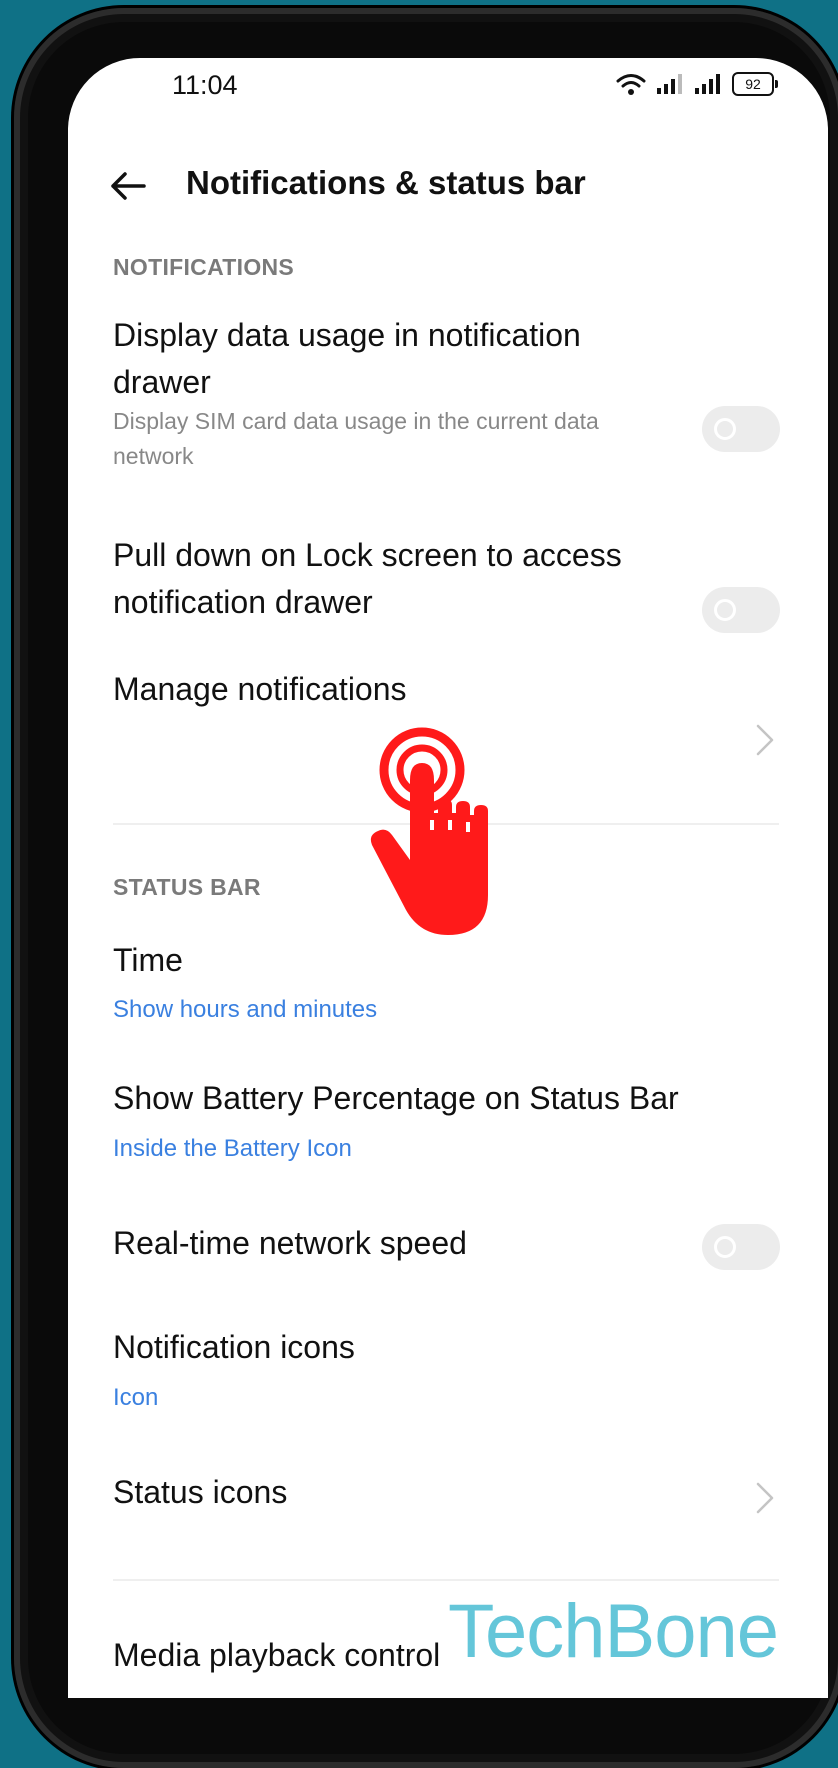 The image size is (838, 1768). Describe the element at coordinates (741, 429) in the screenshot. I see `data-usage-toggle` at that location.